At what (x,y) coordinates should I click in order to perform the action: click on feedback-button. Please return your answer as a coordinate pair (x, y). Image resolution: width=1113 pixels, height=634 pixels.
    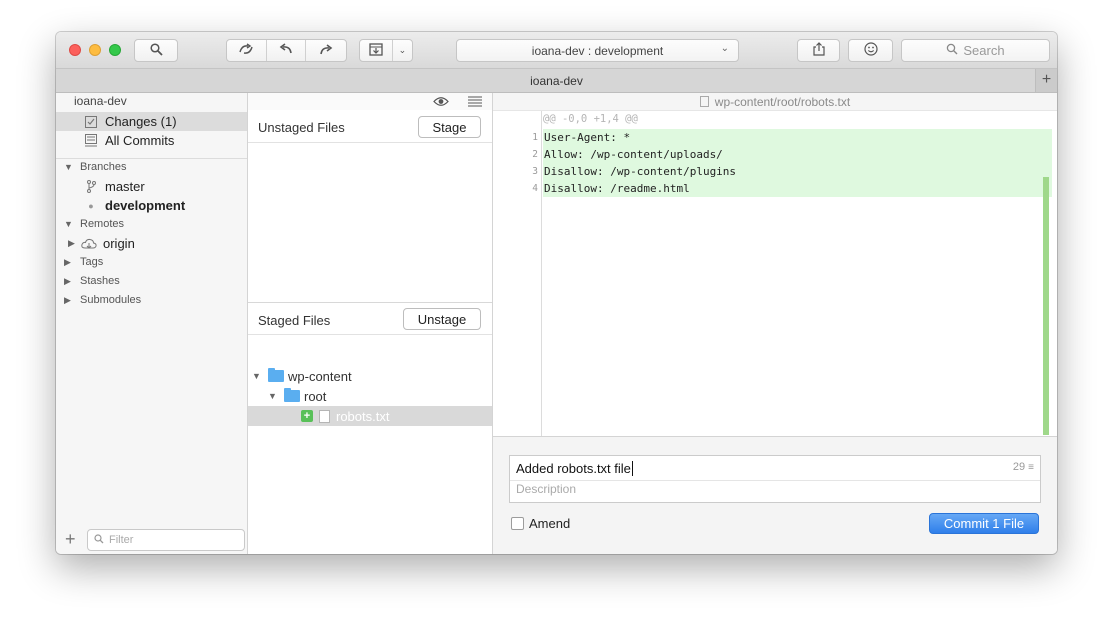
    Looking at the image, I should click on (870, 50).